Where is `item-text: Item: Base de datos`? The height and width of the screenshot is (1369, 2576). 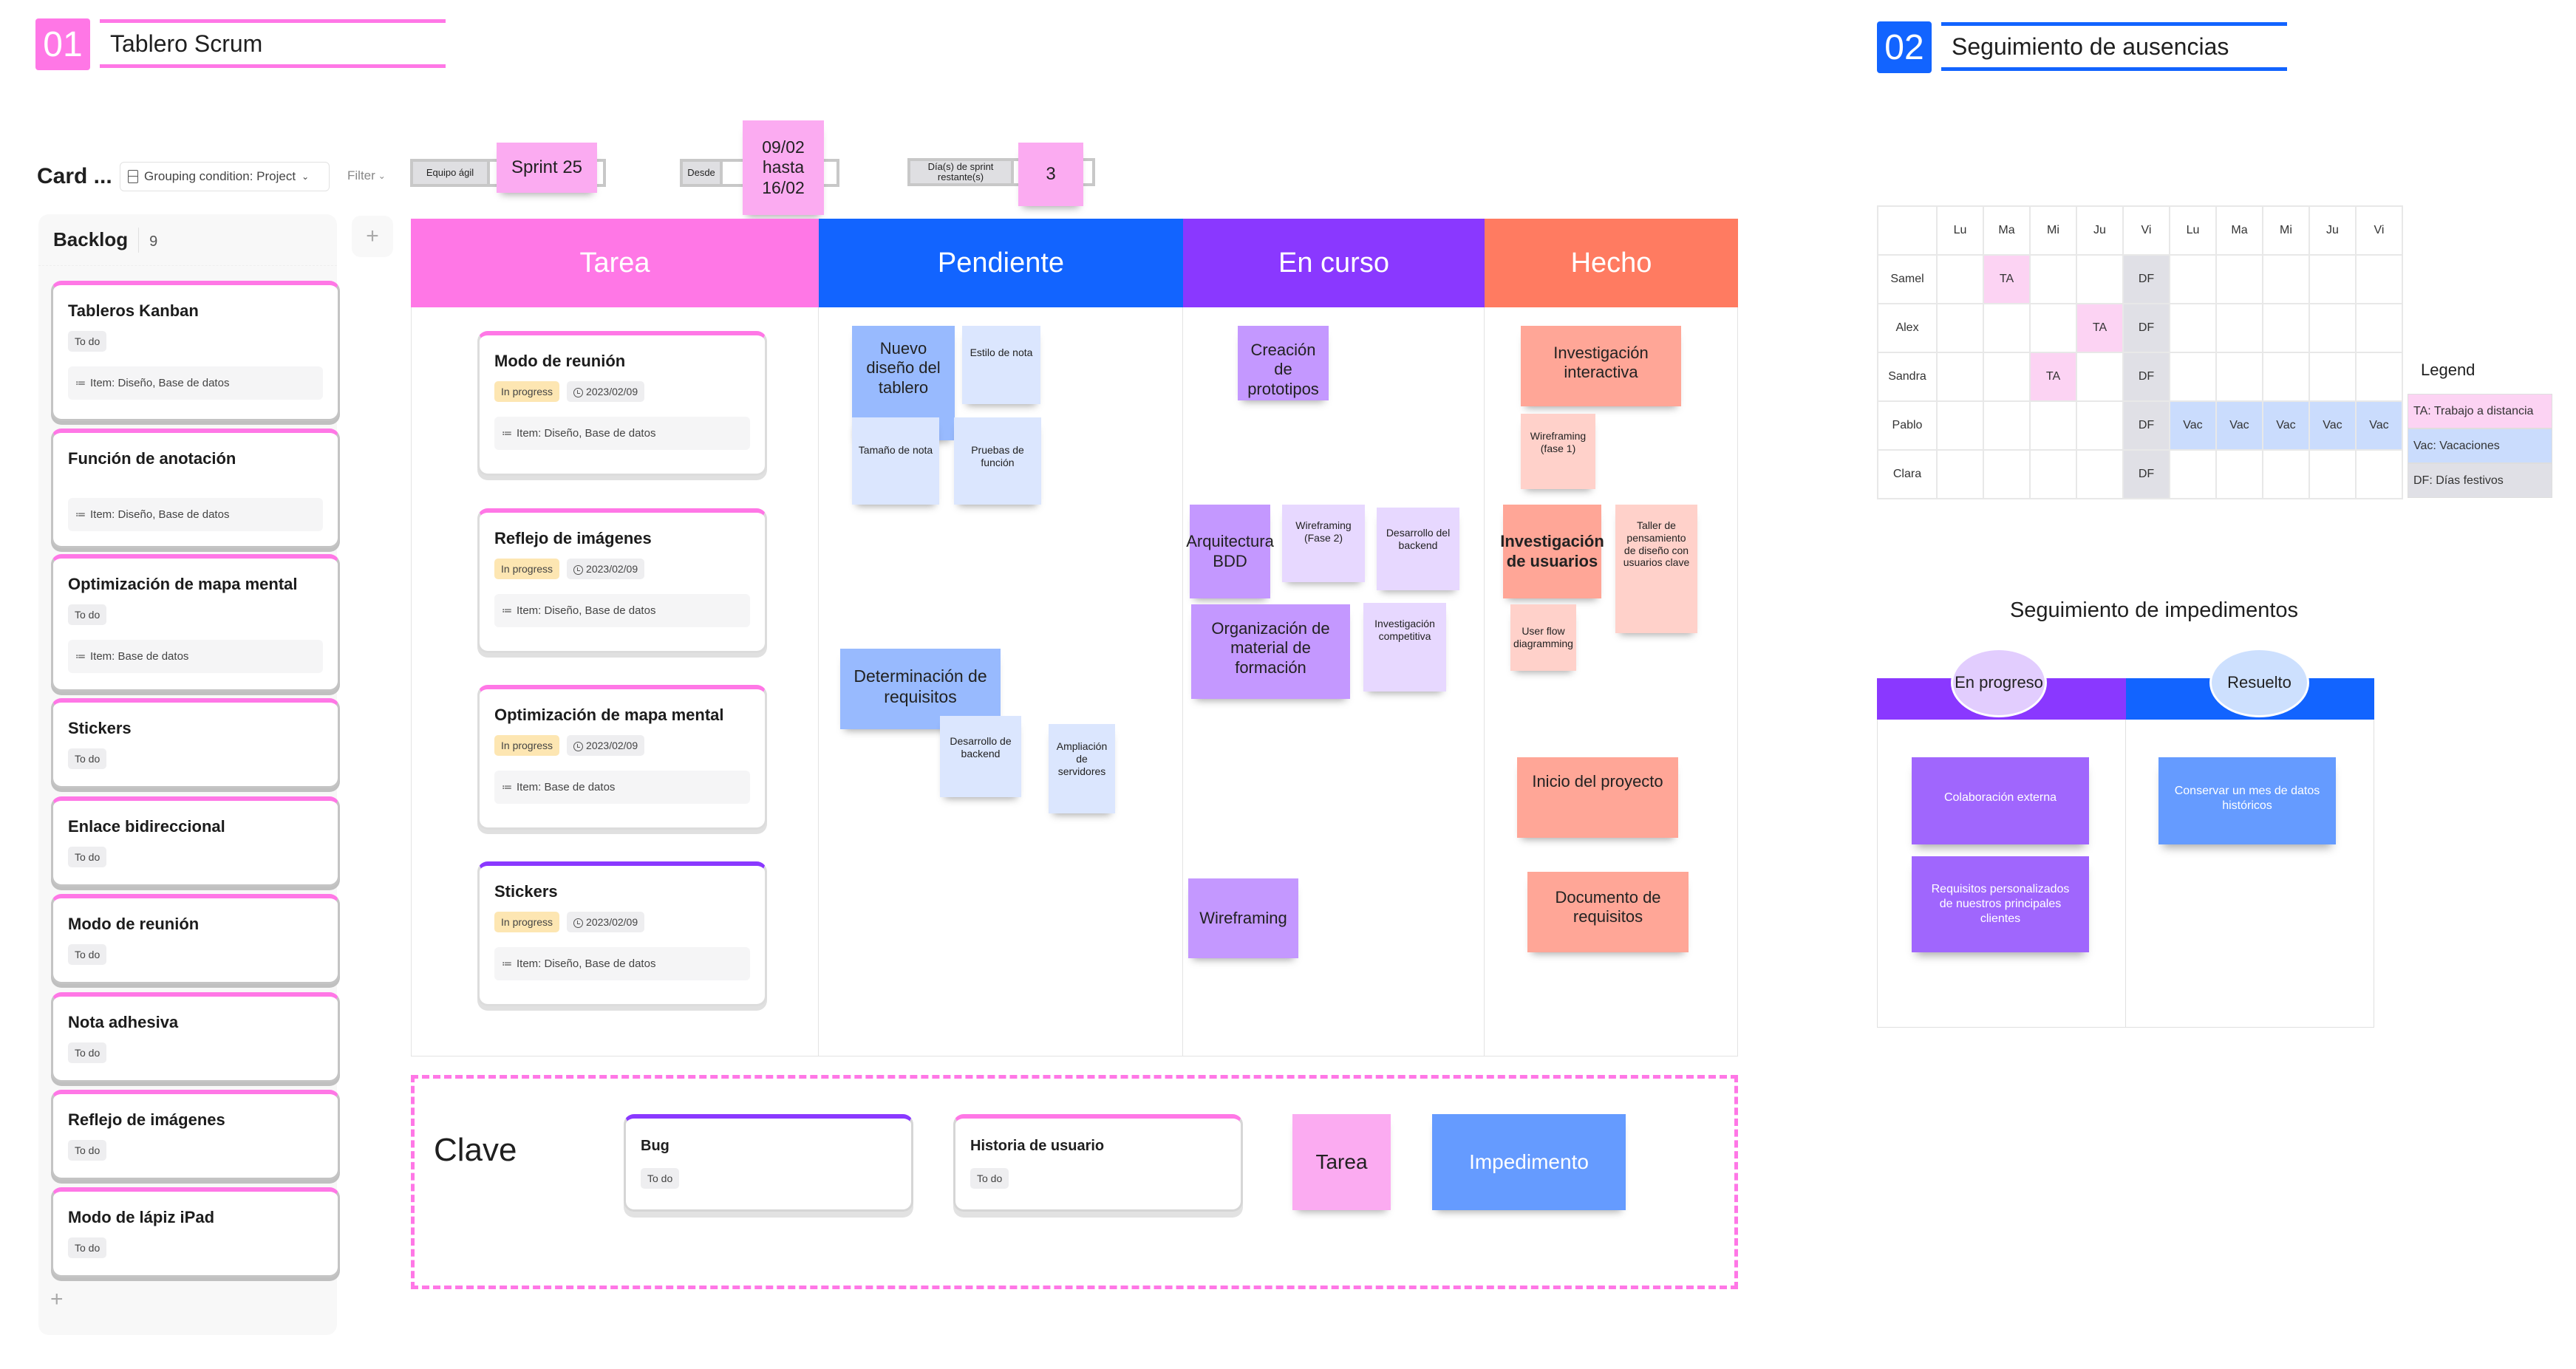
item-text: Item: Base de datos is located at coordinates (139, 657).